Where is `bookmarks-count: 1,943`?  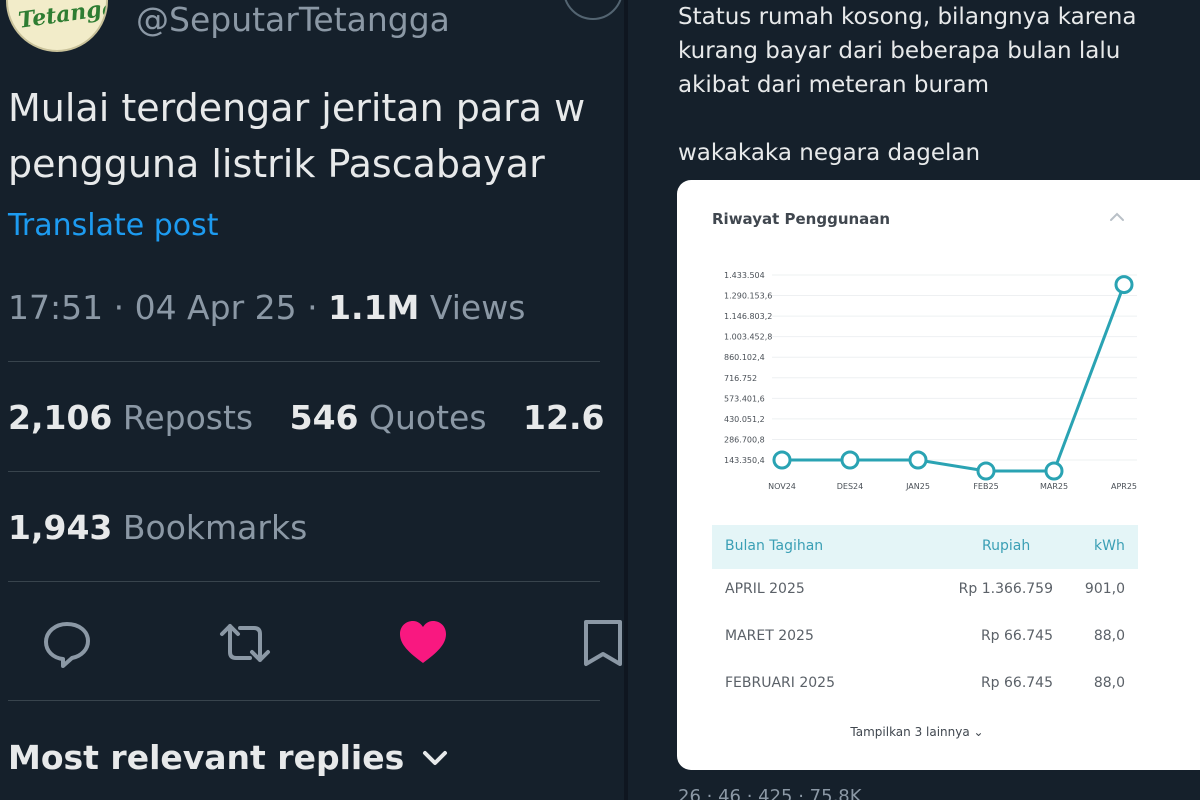
bookmarks-count: 1,943 is located at coordinates (60, 527).